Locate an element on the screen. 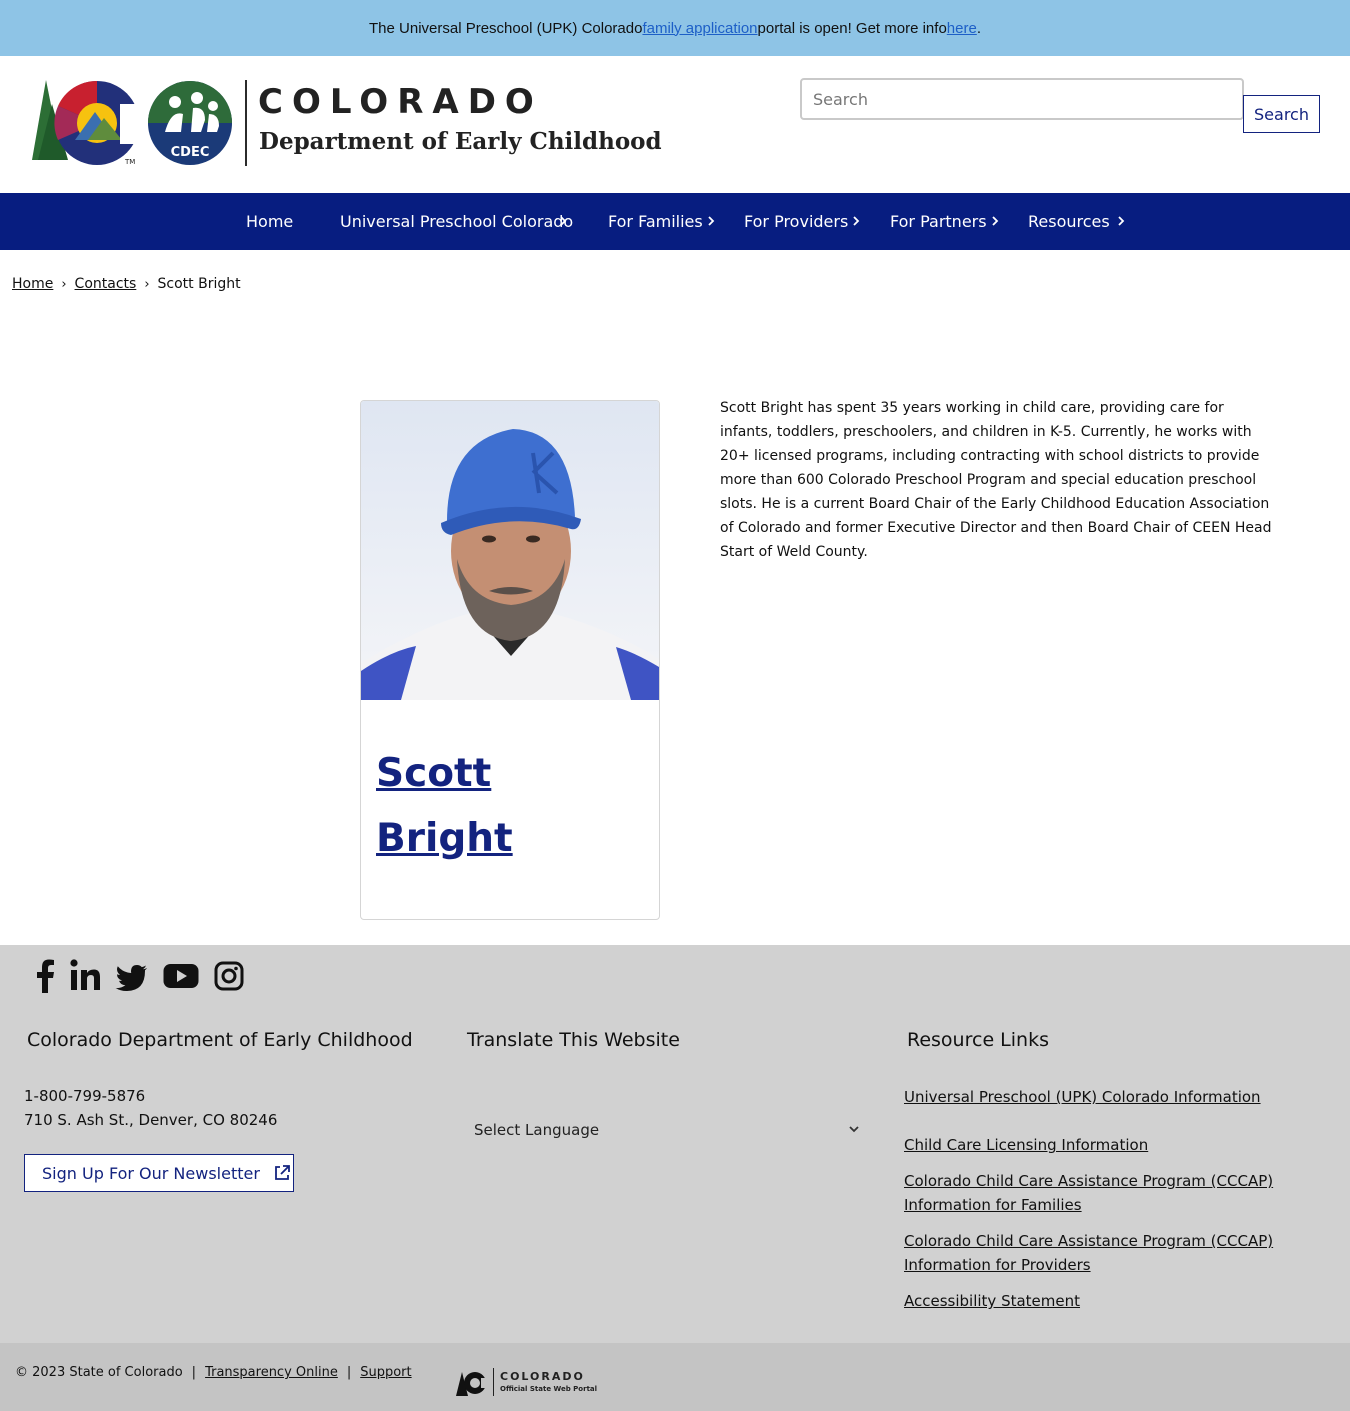 Image resolution: width=1350 pixels, height=1411 pixels. colorado-logo-icon: TM is located at coordinates (86, 123).